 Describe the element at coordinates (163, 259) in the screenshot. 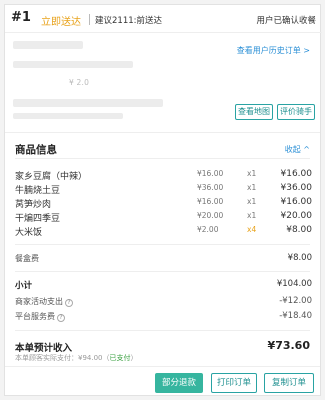

I see `box-fee-row: 餐盒费 ¥8.00` at that location.